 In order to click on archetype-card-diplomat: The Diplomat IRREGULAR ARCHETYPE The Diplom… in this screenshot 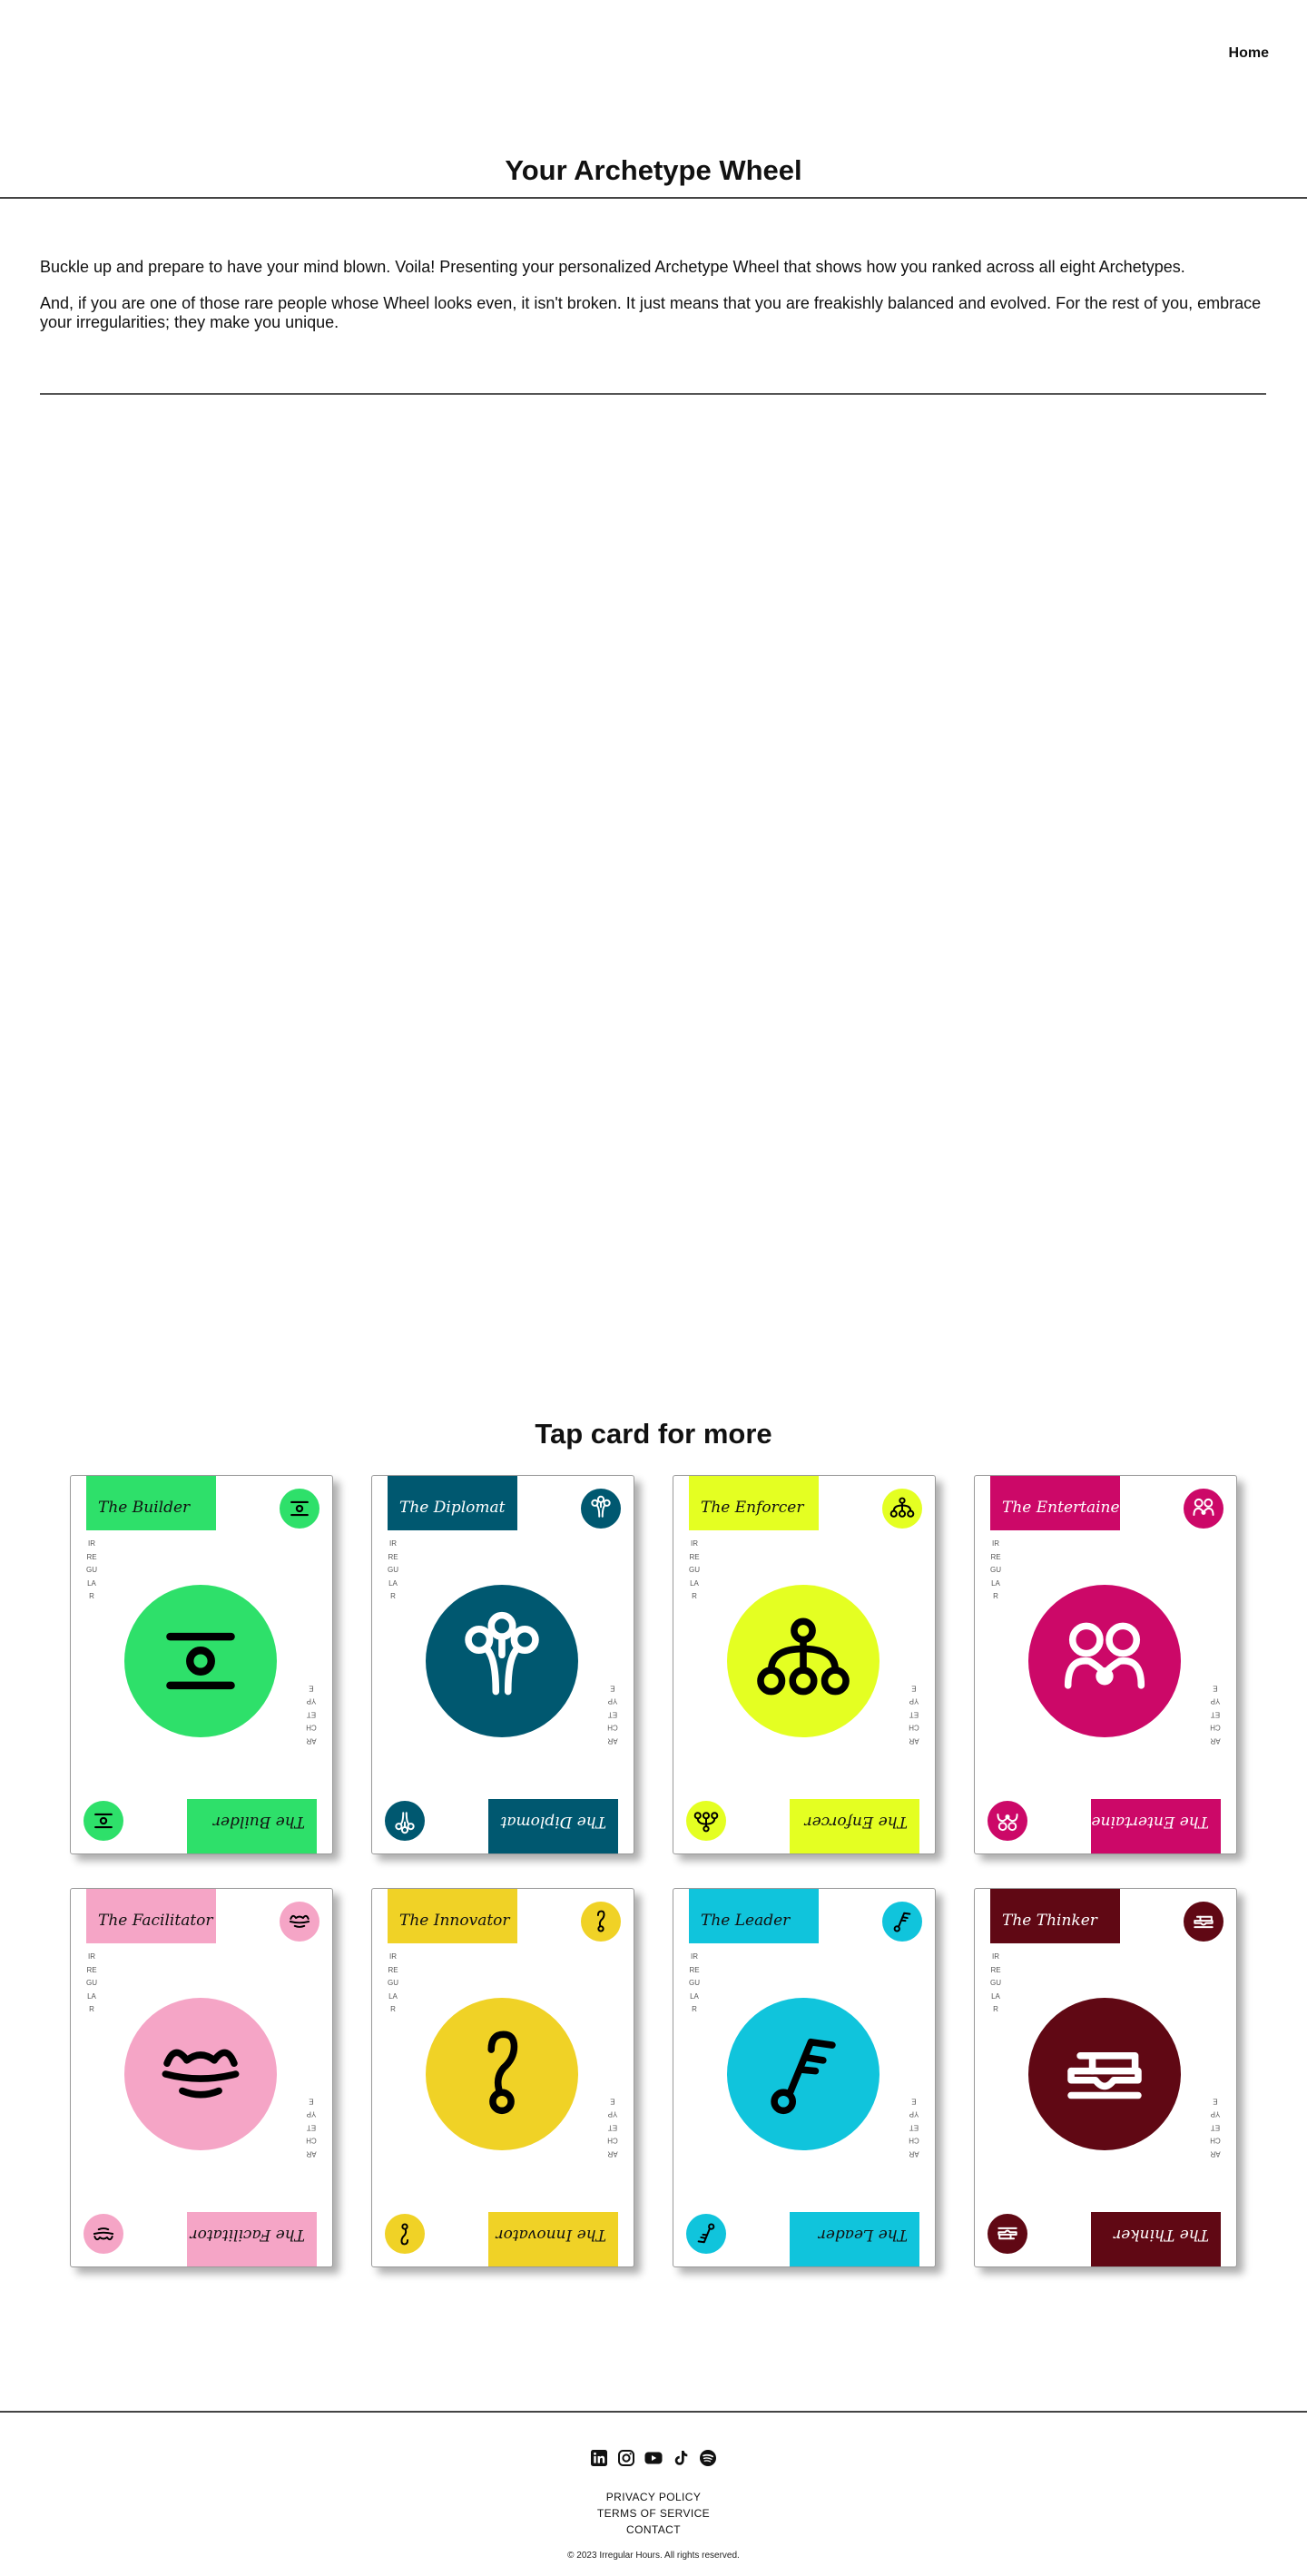, I will do `click(503, 1664)`.